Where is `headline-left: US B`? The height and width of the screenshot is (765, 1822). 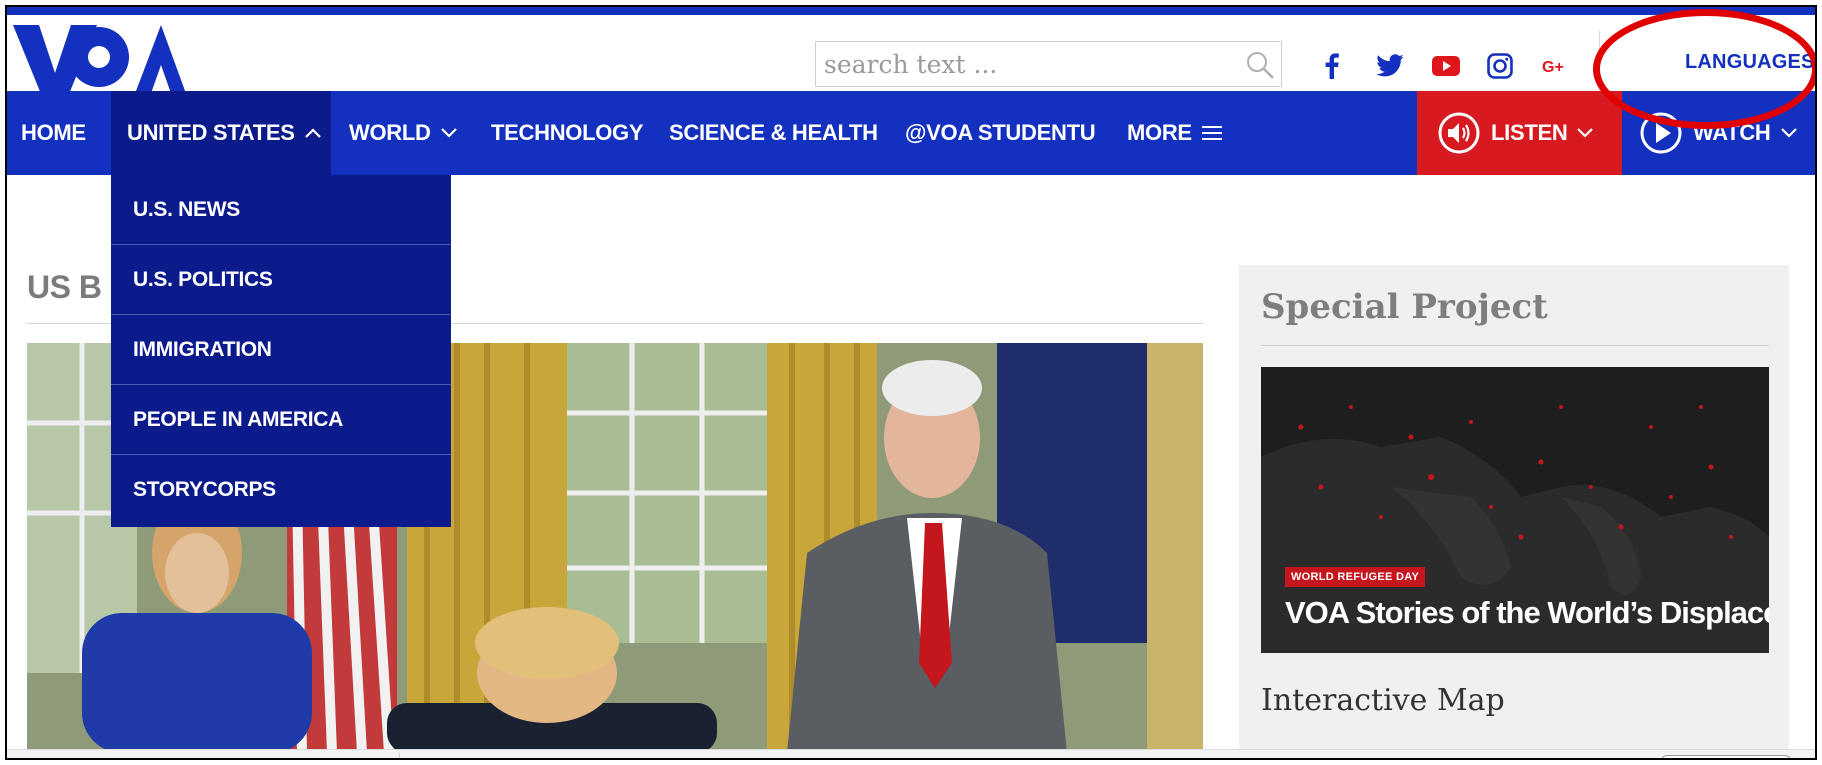
headline-left: US B is located at coordinates (64, 287).